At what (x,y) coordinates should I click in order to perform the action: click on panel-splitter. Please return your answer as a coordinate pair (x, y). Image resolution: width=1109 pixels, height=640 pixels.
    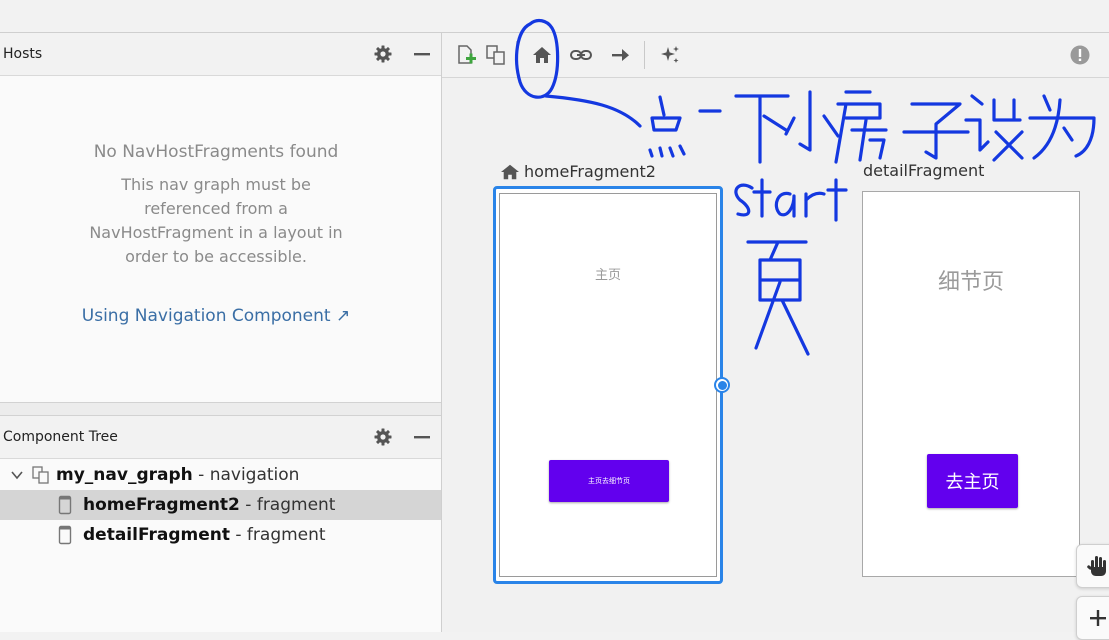
    Looking at the image, I should click on (220, 409).